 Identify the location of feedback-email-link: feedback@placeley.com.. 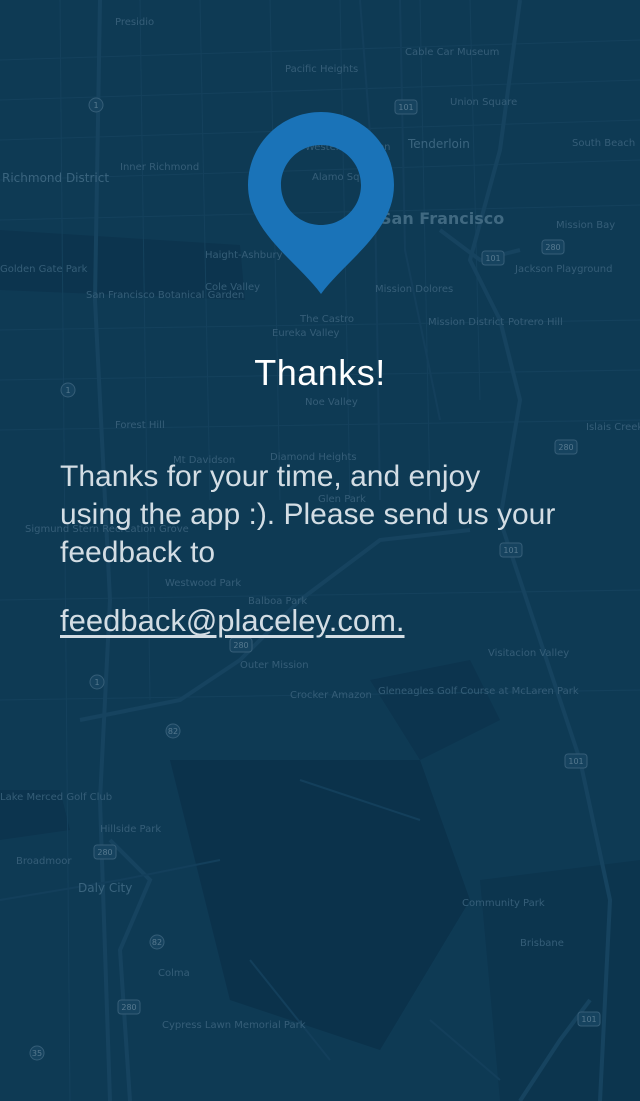
(232, 621).